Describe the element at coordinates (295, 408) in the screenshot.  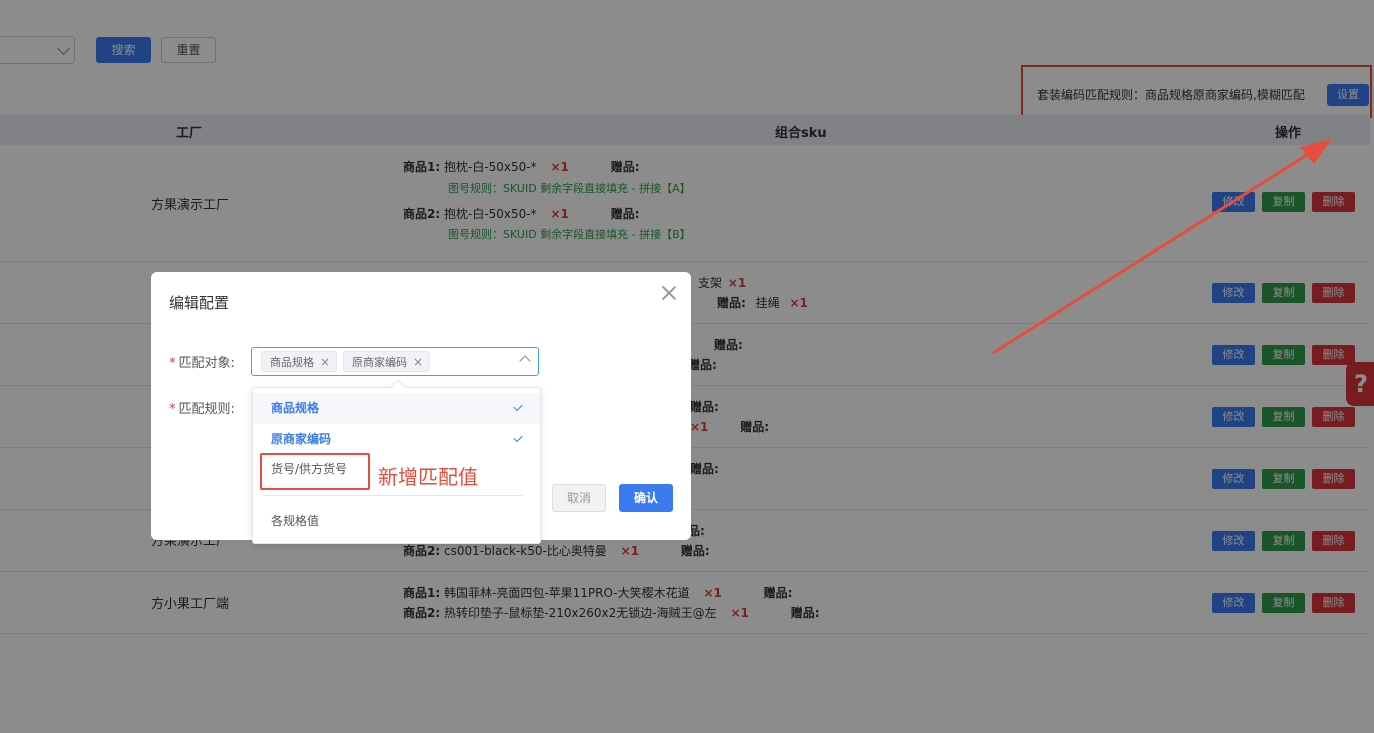
I see `option-label: 商品规格` at that location.